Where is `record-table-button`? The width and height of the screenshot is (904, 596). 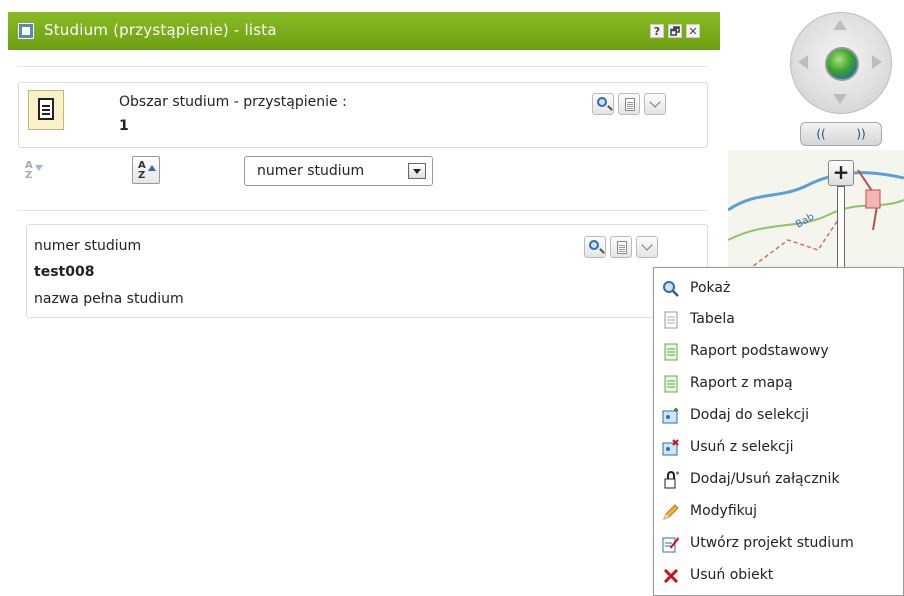 record-table-button is located at coordinates (621, 247).